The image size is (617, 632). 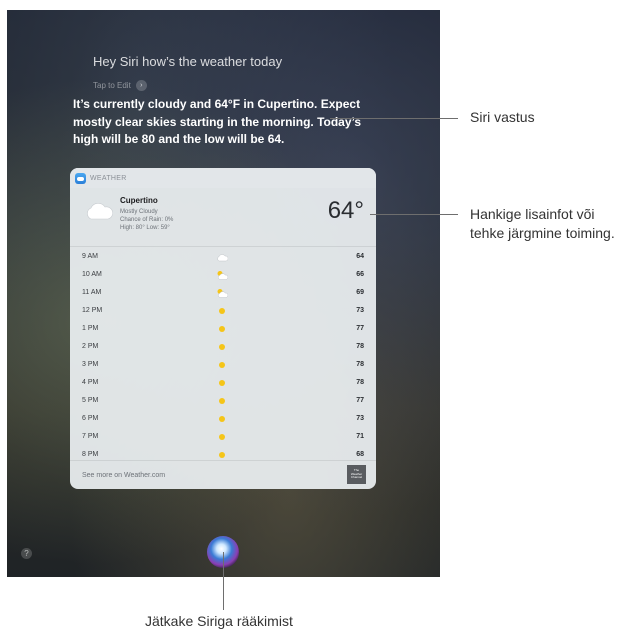 What do you see at coordinates (141, 85) in the screenshot?
I see `chevron-right-icon: ›` at bounding box center [141, 85].